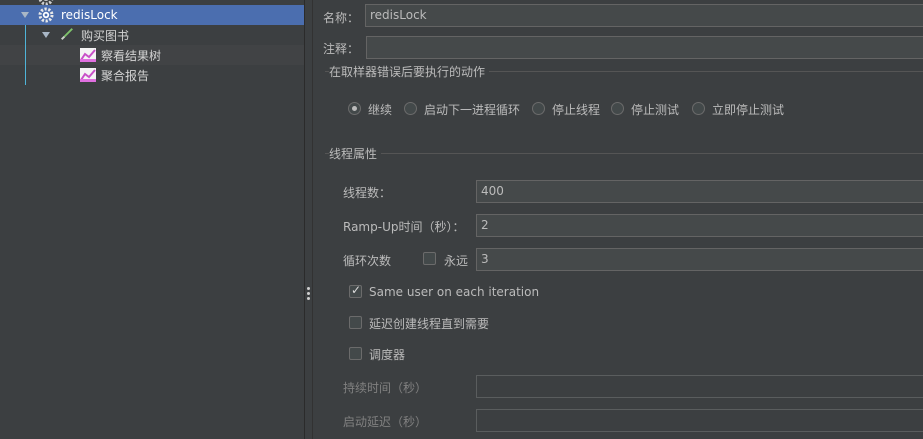 The width and height of the screenshot is (923, 439). I want to click on tree-item-label: 聚合报告, so click(125, 75).